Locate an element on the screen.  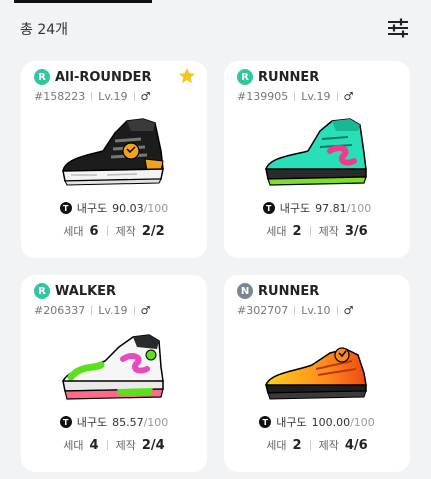
orange-gradient-sneaker-icon is located at coordinates (316, 373).